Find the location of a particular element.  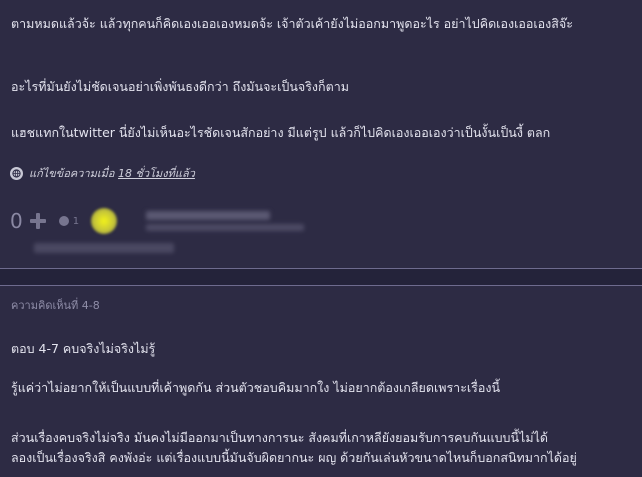

vote-count: 0 is located at coordinates (16, 221).